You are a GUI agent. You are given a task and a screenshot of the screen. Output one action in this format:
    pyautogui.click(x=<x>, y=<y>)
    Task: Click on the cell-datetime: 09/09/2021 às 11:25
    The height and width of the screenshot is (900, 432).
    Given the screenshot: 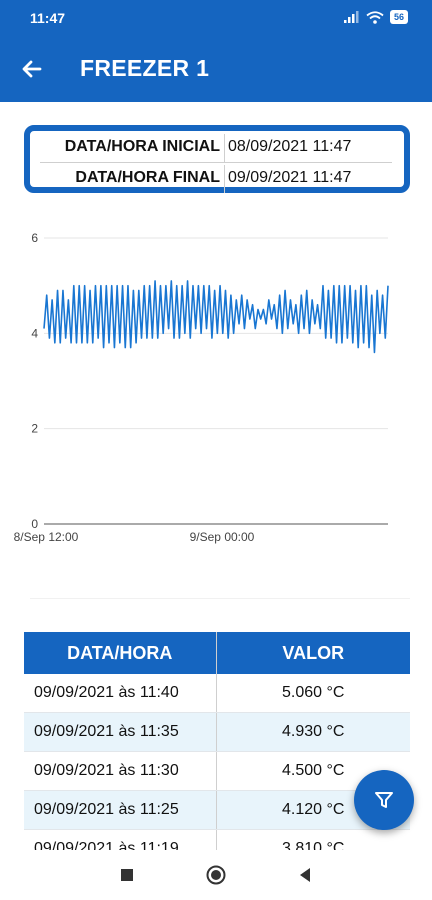 What is the action you would take?
    pyautogui.click(x=106, y=809)
    